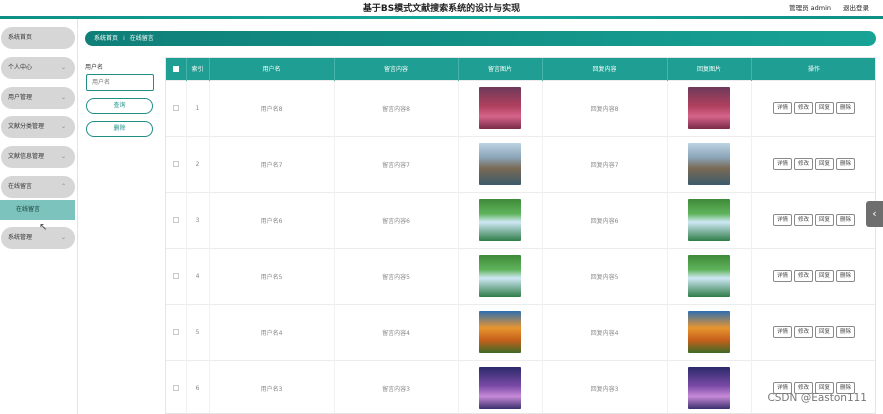 This screenshot has height=414, width=883. Describe the element at coordinates (38, 68) in the screenshot. I see `sidebar-item-profile: 个人中心 ⌄` at that location.